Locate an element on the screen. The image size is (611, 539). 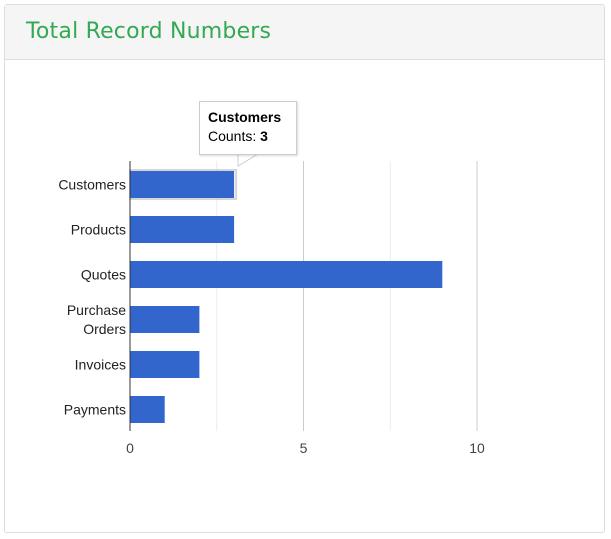
bar-quotes is located at coordinates (286, 274).